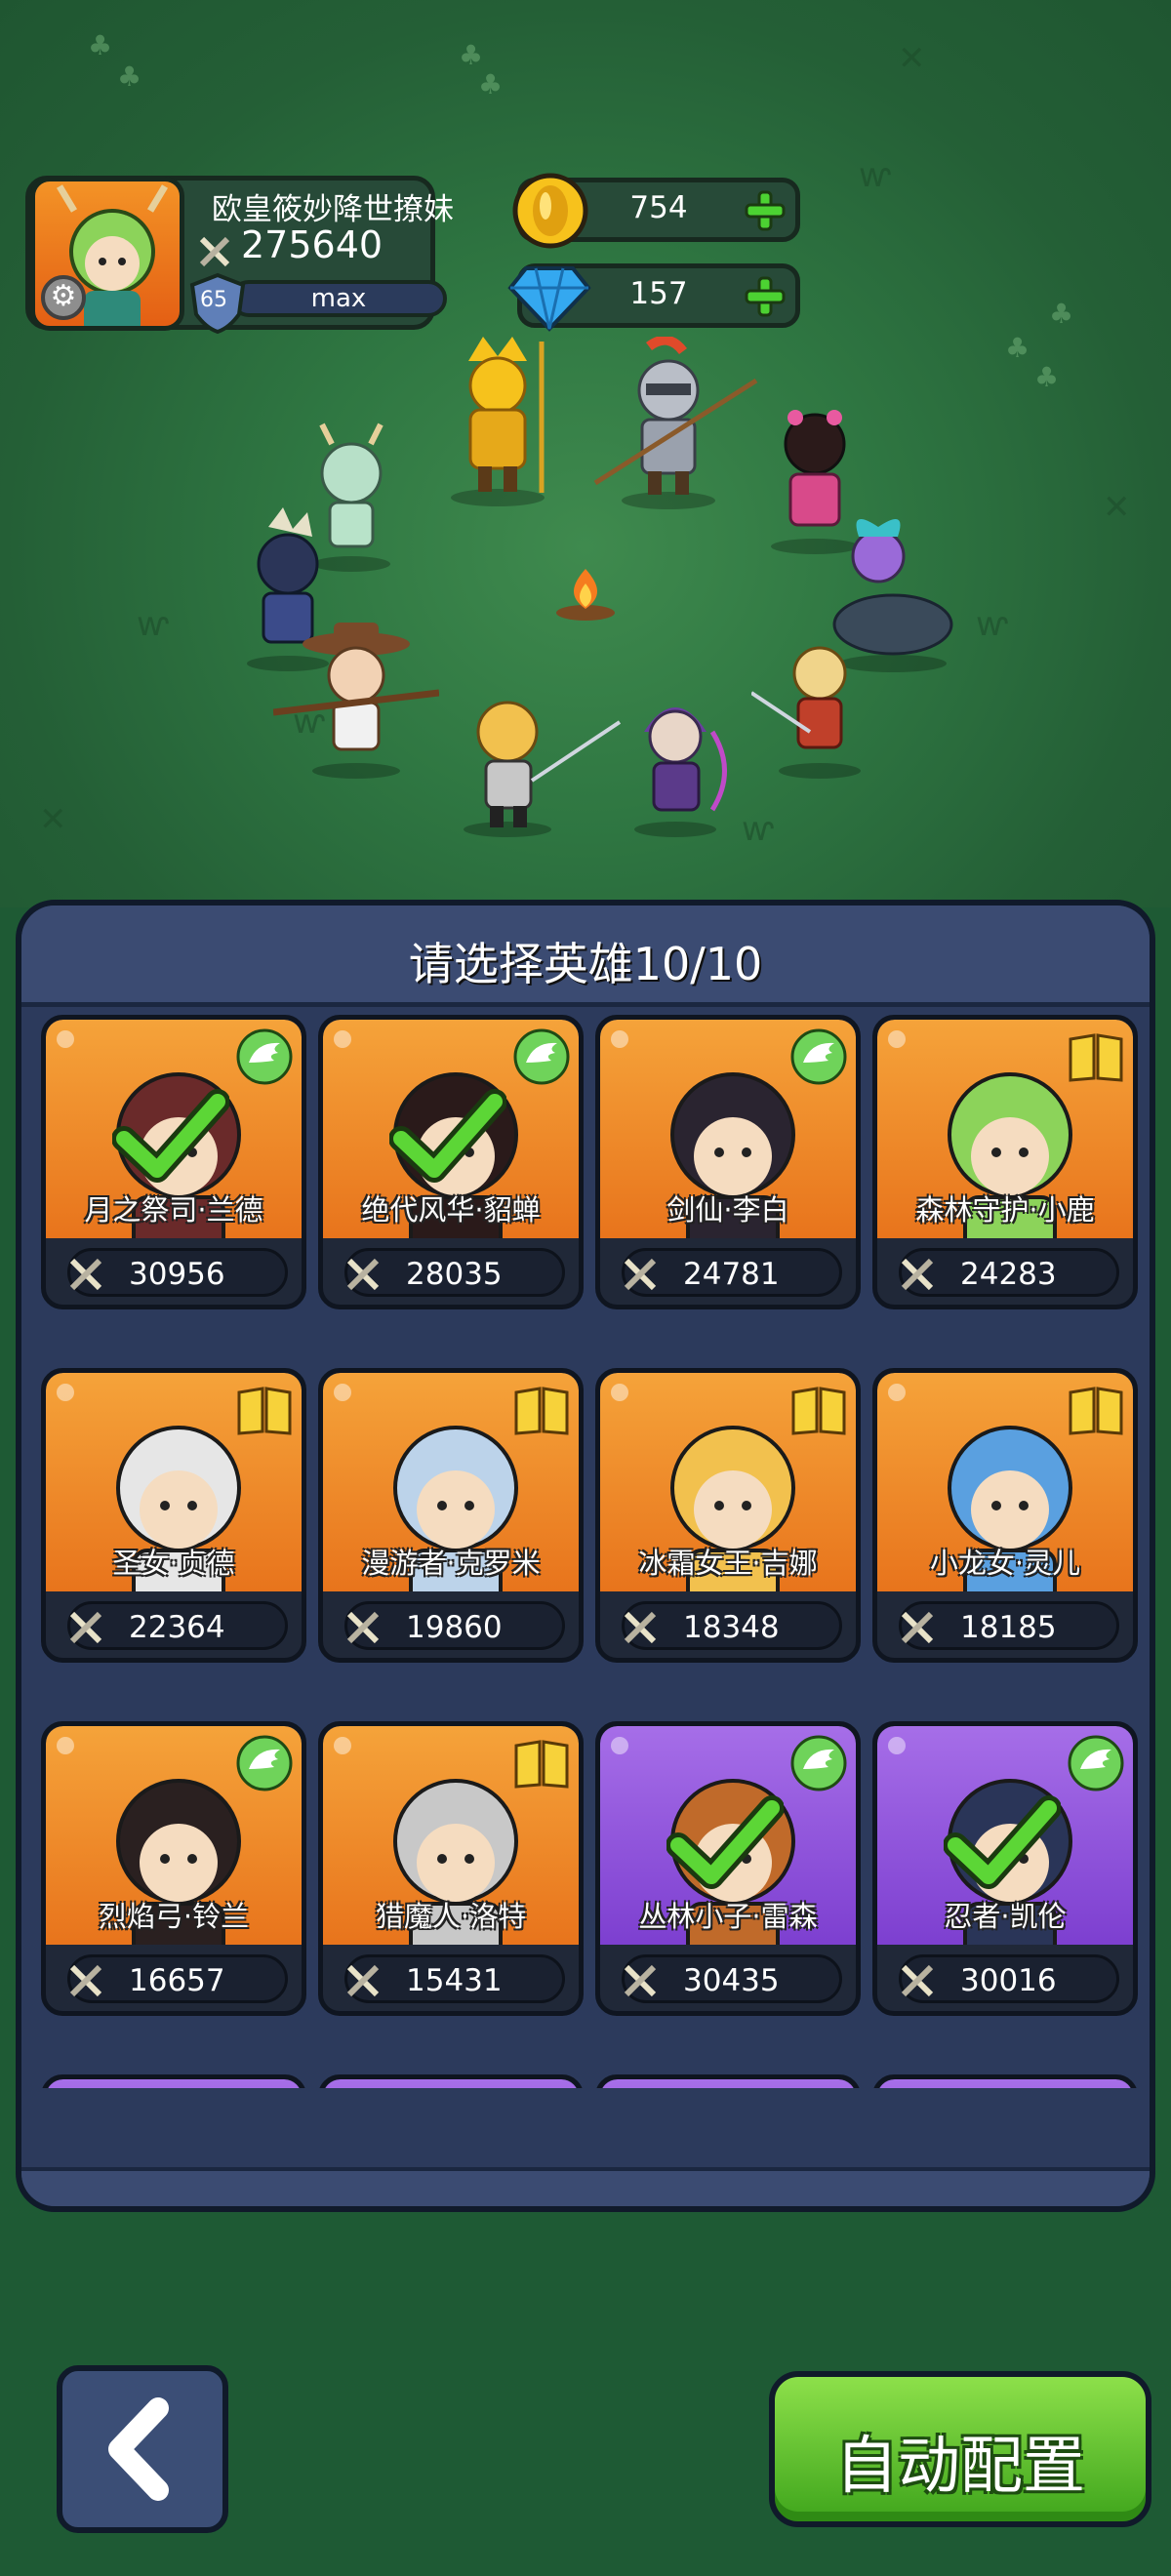  What do you see at coordinates (173, 1868) in the screenshot?
I see `hero-card: 烈焰弓·铃兰 16657` at bounding box center [173, 1868].